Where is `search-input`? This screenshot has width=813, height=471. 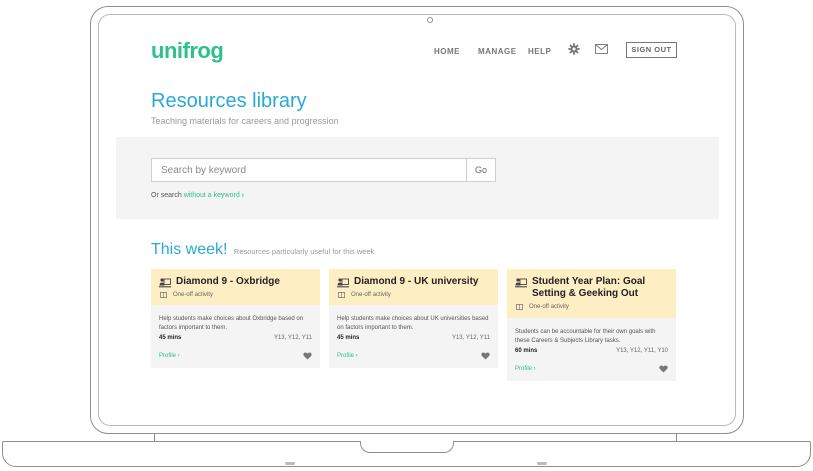
search-input is located at coordinates (309, 170).